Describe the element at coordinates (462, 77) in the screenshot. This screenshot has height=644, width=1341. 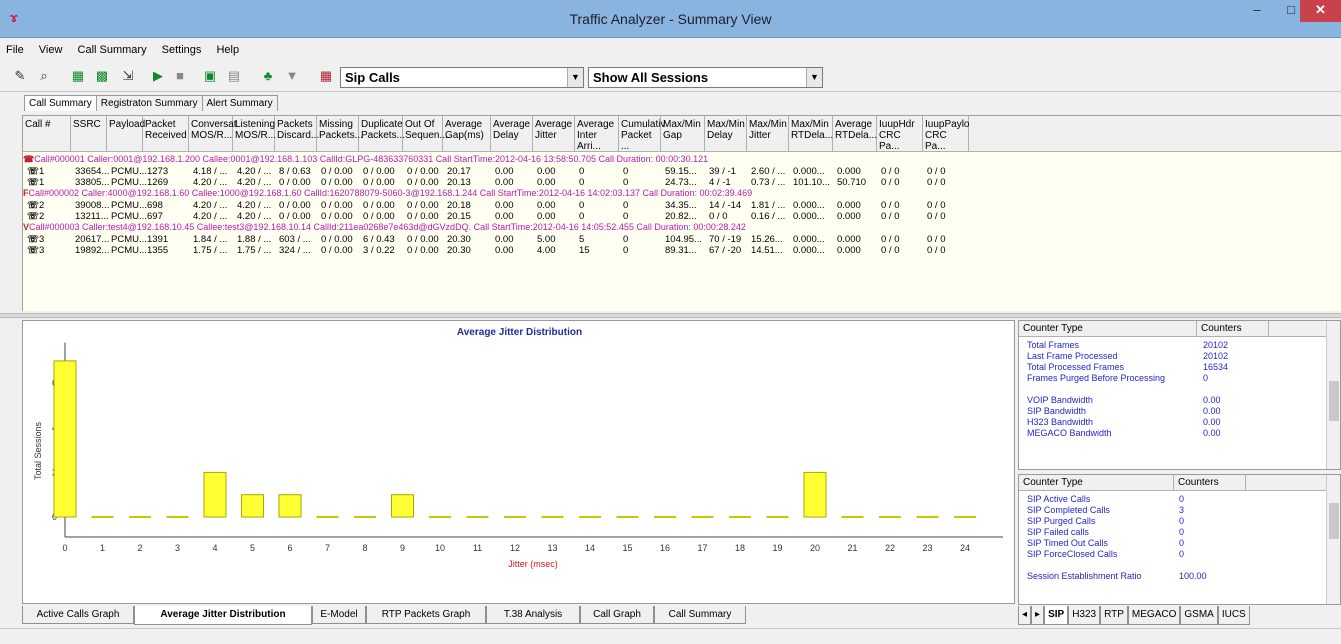
I see `protocol-select: Sip Calls ▼` at that location.